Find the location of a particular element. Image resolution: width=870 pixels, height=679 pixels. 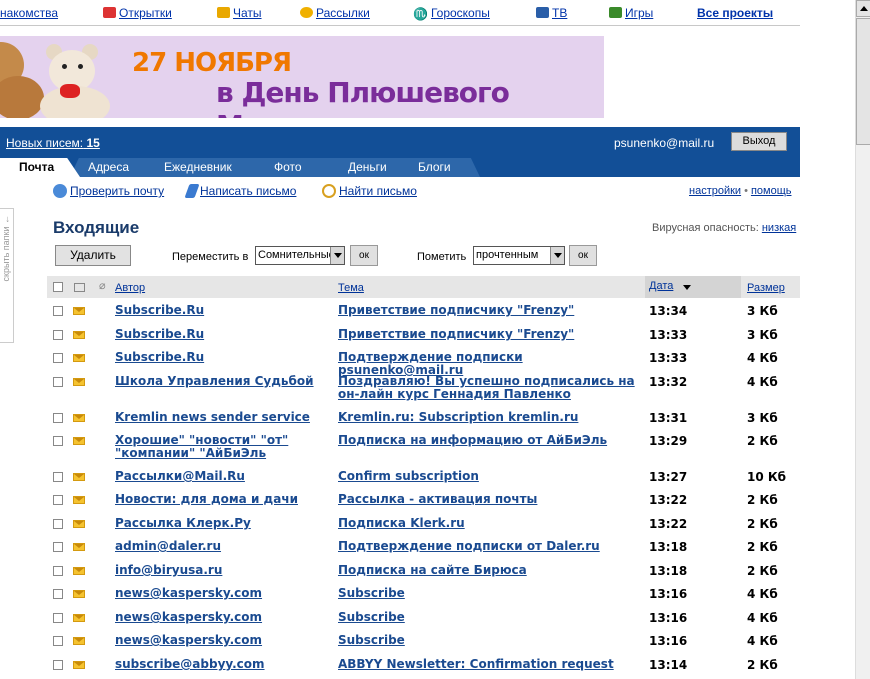

row-subject: Подтверждение подписки от Daler.ru is located at coordinates (490, 546).